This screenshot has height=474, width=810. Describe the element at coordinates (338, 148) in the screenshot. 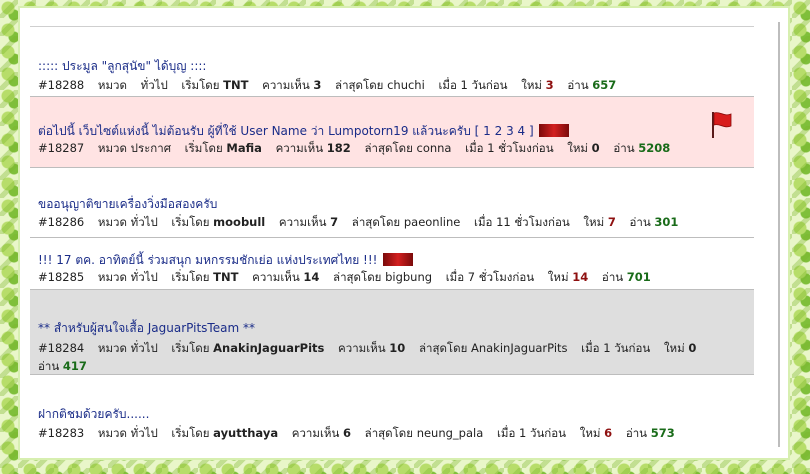

I see `comments-count: 182` at that location.